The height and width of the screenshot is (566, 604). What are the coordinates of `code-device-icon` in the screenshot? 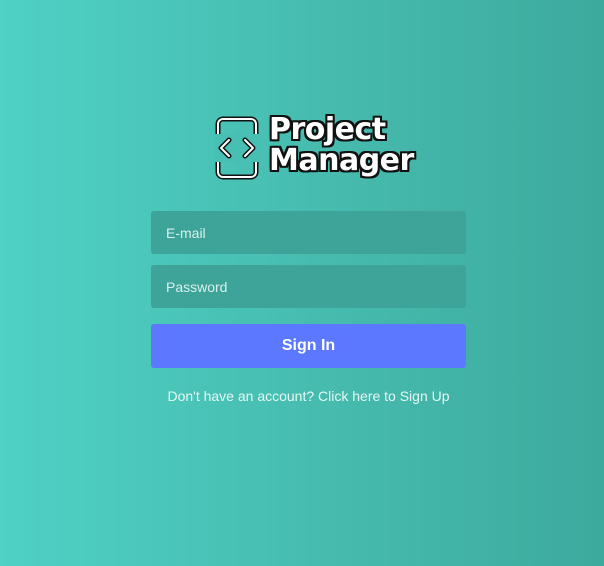 It's located at (238, 148).